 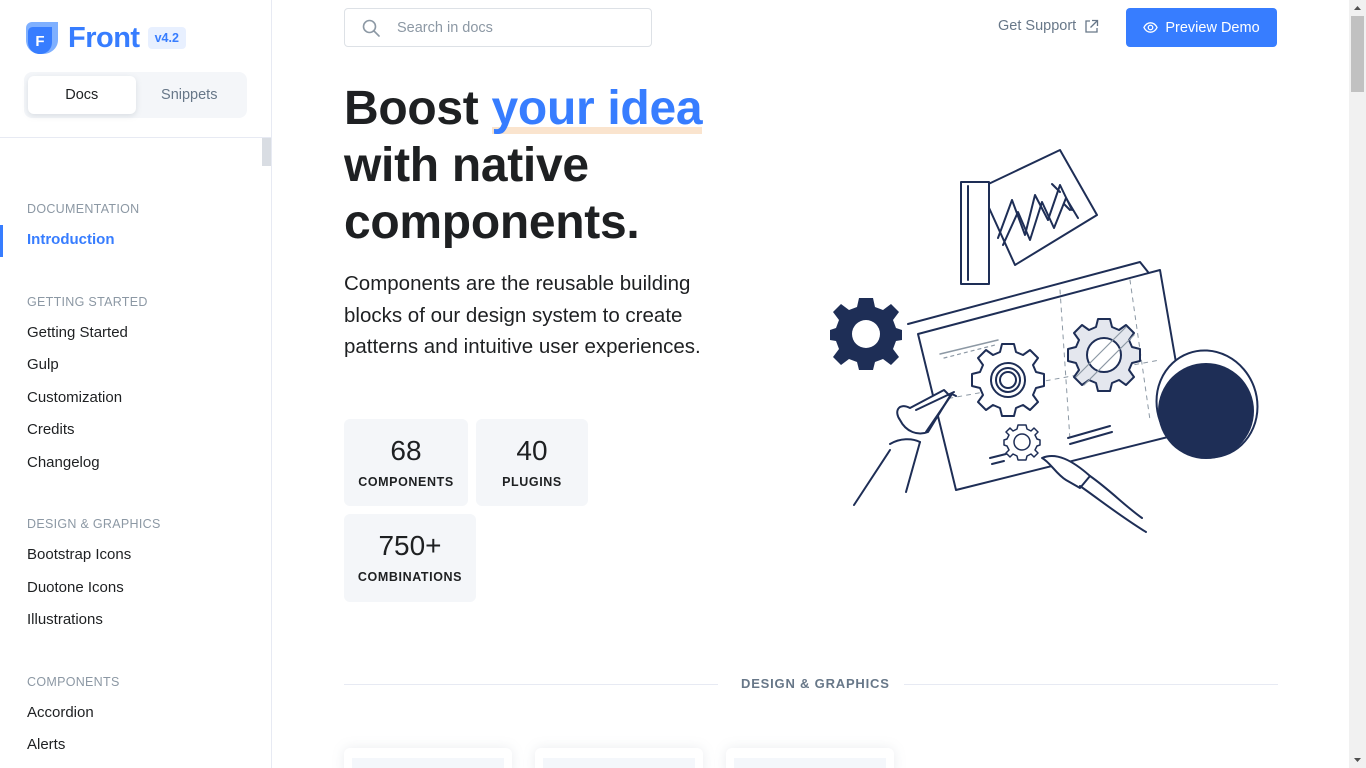 I want to click on section-divider-label: DESIGN & GRAPHICS, so click(x=815, y=683).